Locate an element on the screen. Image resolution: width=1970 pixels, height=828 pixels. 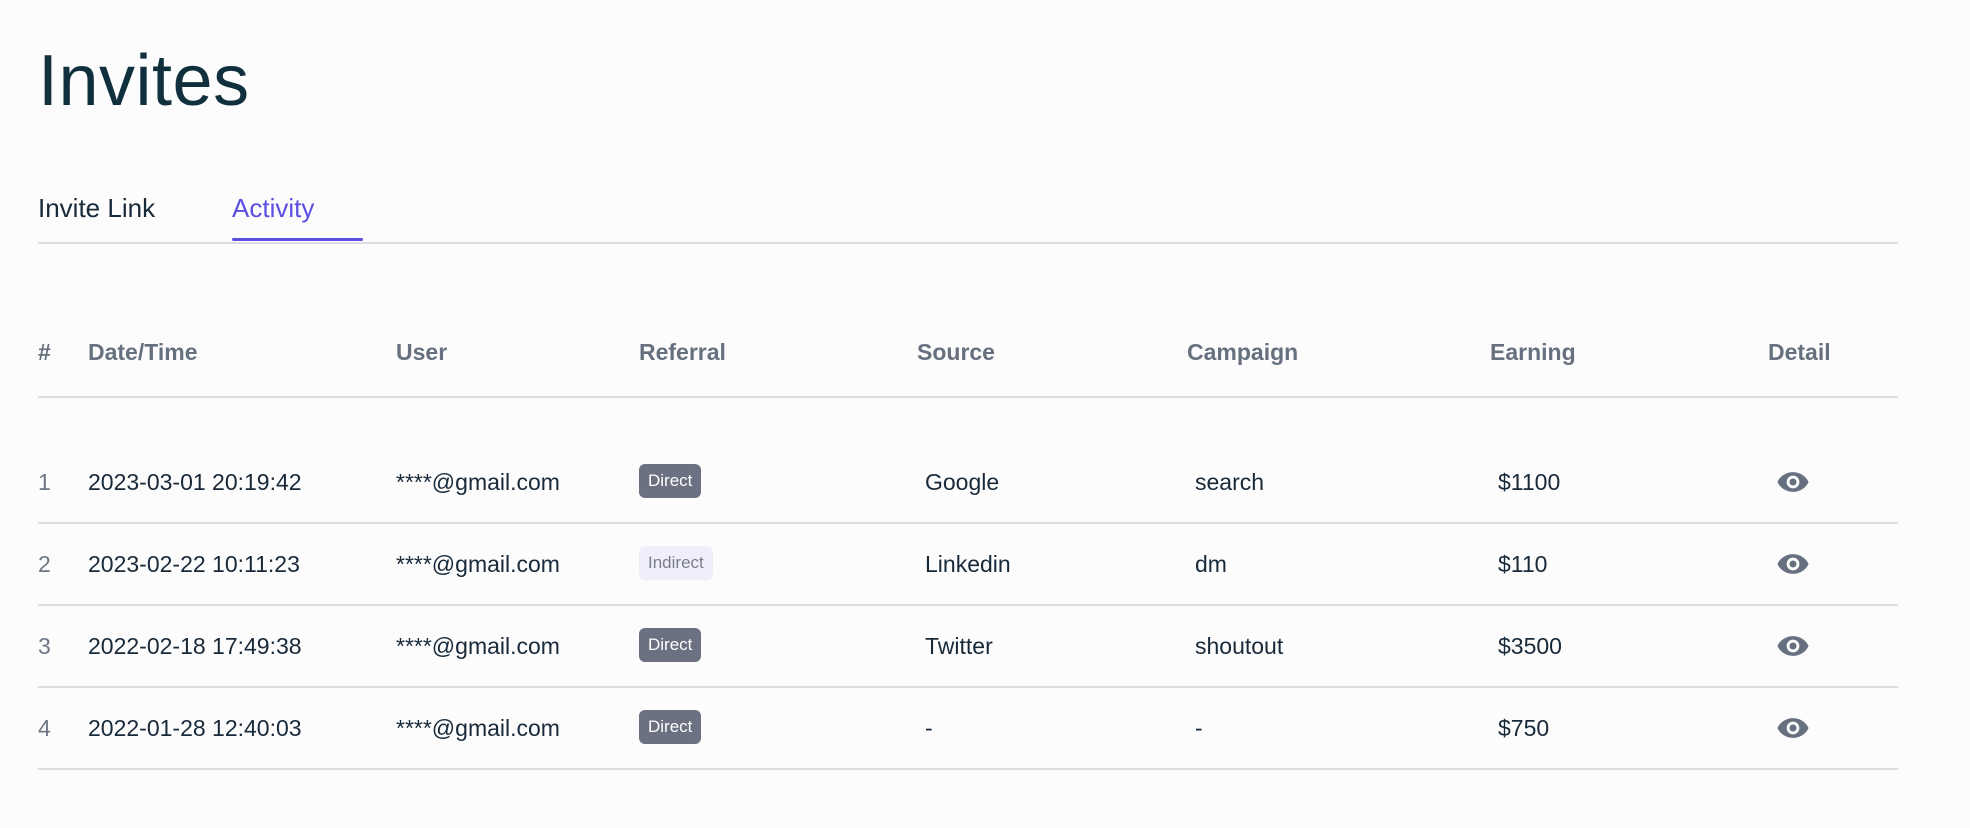
row-source: Linkedin is located at coordinates (968, 564).